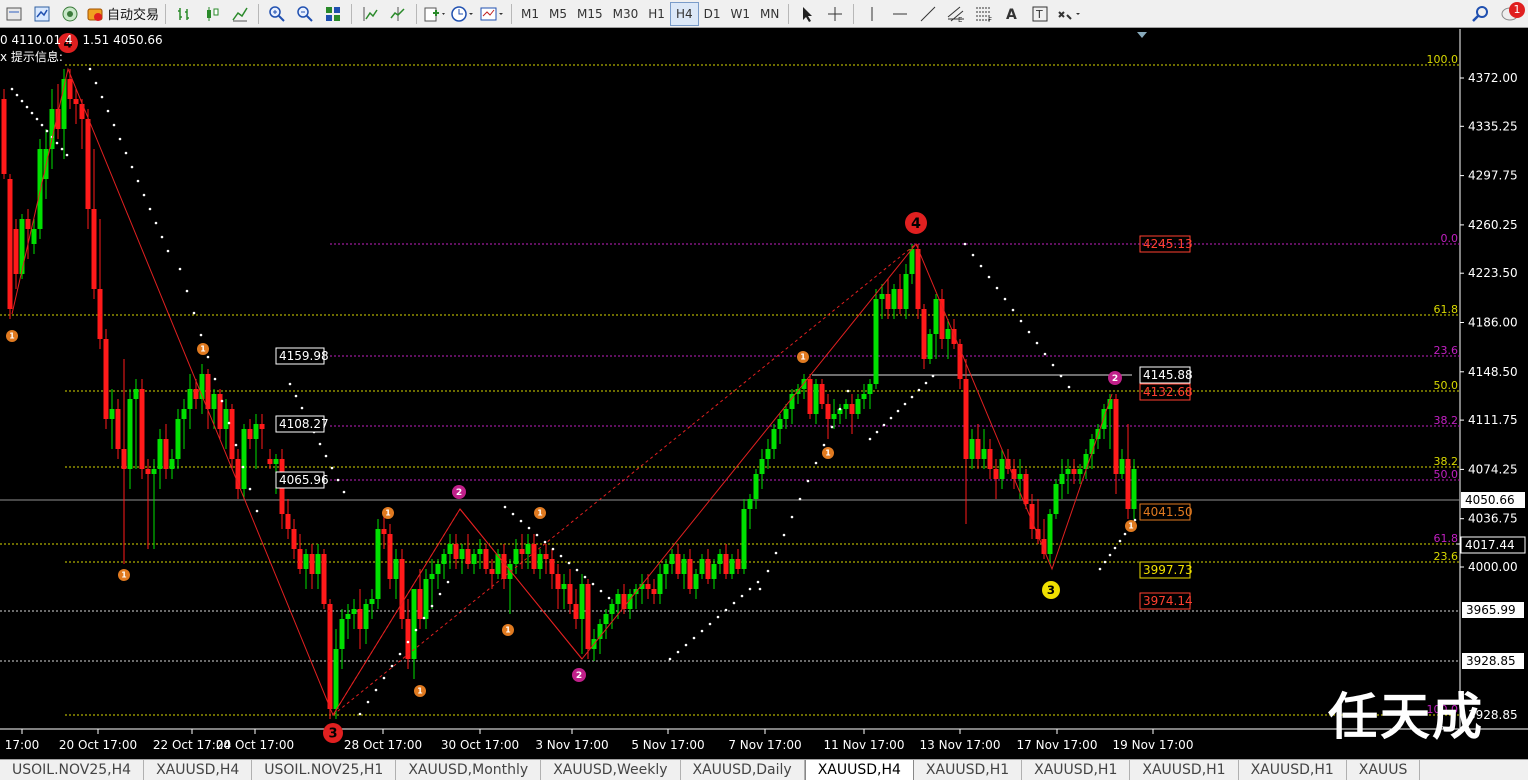 The width and height of the screenshot is (1528, 780). I want to click on autoscroll-icon, so click(398, 14).